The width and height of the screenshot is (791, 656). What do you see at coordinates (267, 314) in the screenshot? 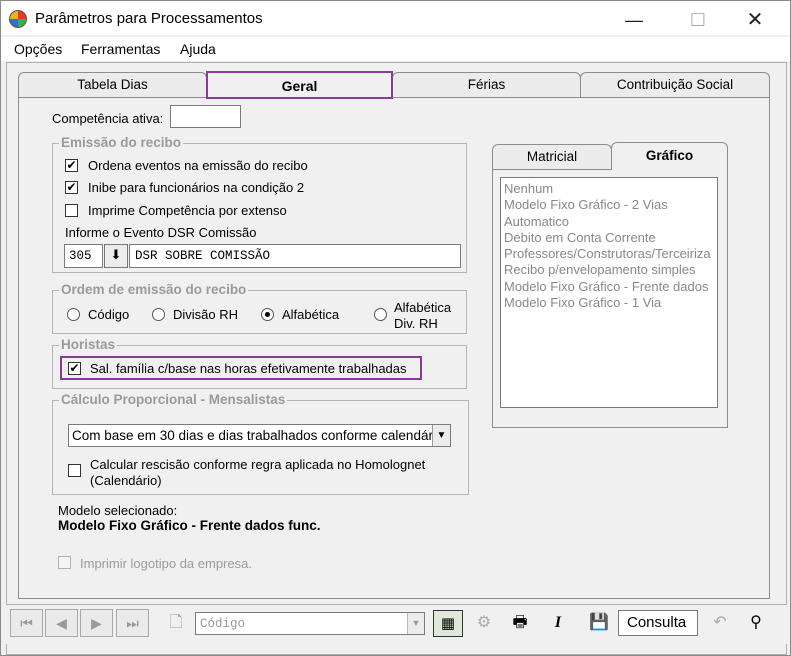
I see `ordem-alfabetica-radio` at bounding box center [267, 314].